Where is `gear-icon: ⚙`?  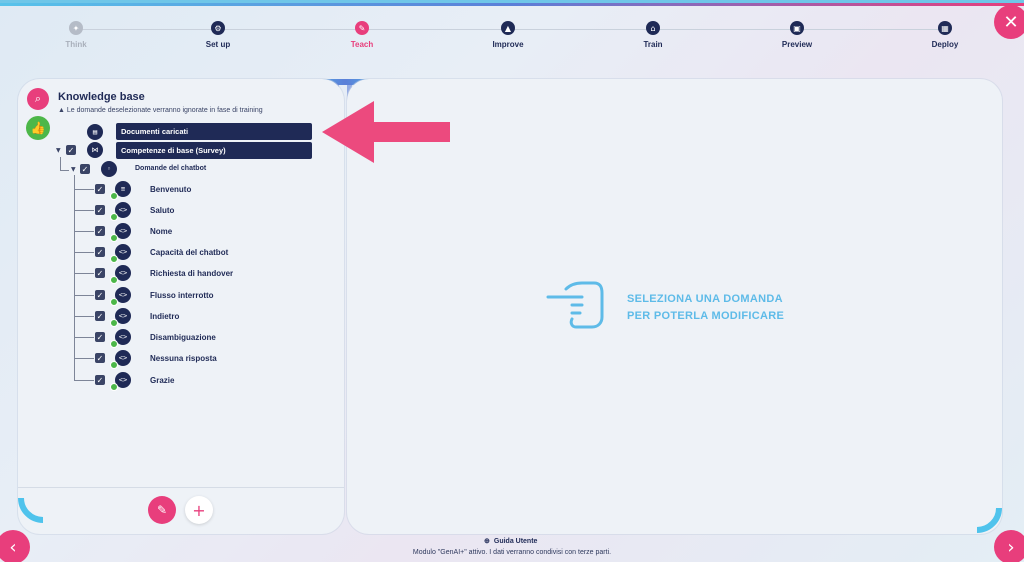
gear-icon: ⚙ is located at coordinates (218, 28).